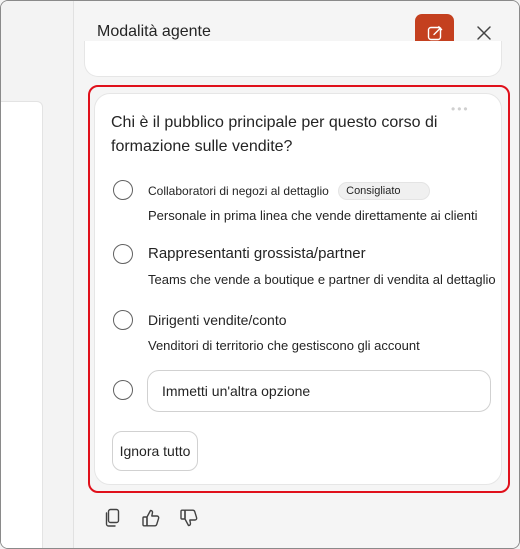 The image size is (520, 549). Describe the element at coordinates (217, 320) in the screenshot. I see `option-title: Dirigenti vendite/conto` at that location.